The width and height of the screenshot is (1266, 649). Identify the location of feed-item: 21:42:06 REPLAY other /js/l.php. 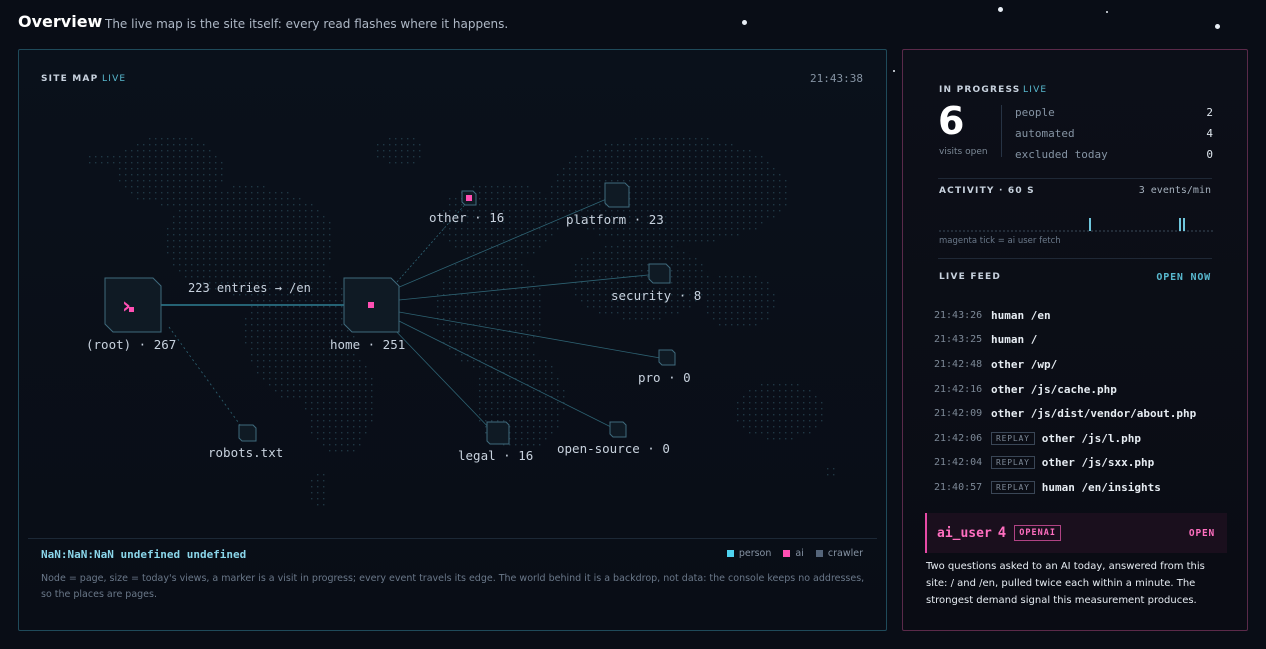
(1084, 438).